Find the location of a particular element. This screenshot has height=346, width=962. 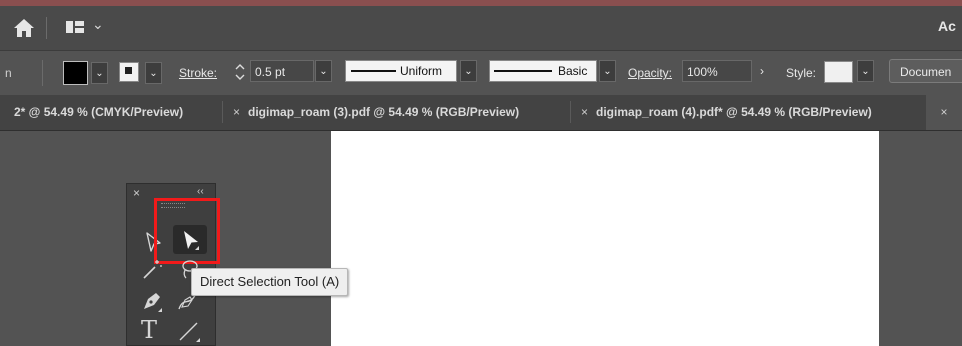

graphic-style-swatch is located at coordinates (838, 72).